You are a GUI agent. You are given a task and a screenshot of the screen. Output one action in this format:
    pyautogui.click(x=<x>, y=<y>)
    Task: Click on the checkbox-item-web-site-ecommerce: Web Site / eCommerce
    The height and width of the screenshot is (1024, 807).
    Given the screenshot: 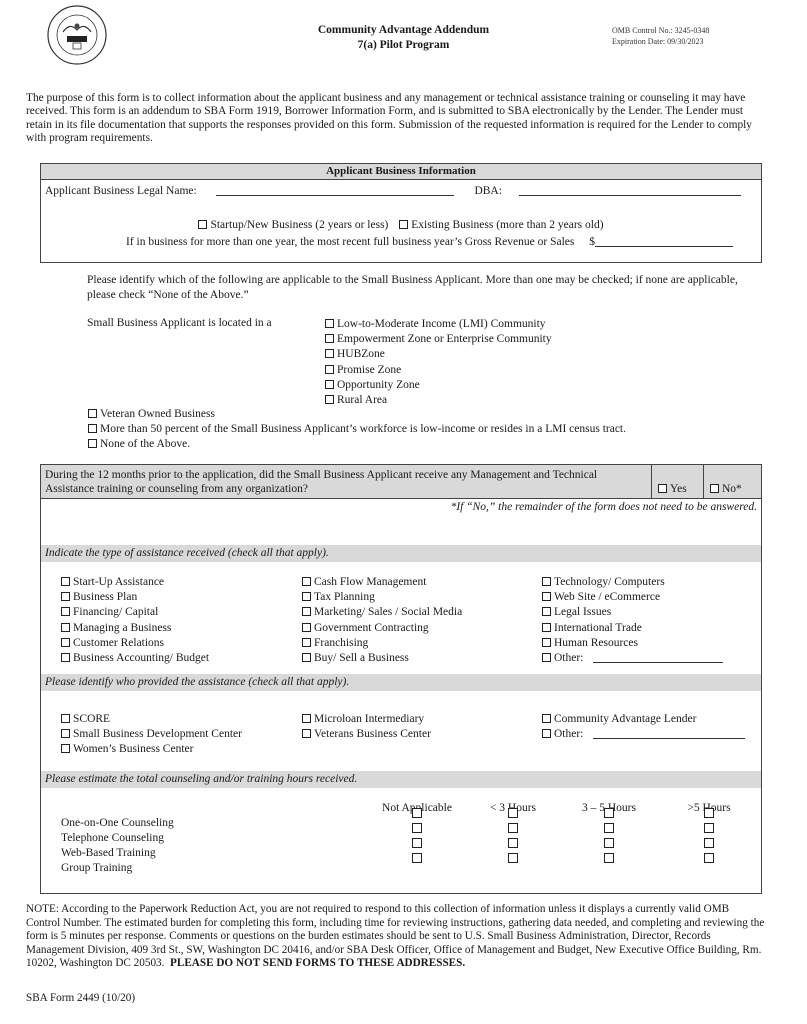 What is the action you would take?
    pyautogui.click(x=632, y=597)
    